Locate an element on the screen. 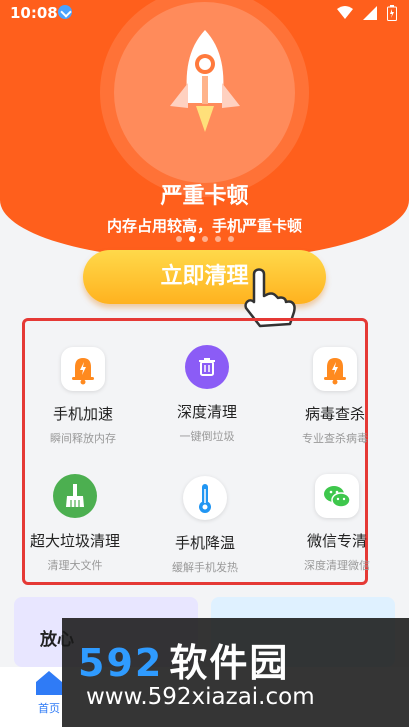 Image resolution: width=409 pixels, height=727 pixels. watermark-number: 592 is located at coordinates (121, 663).